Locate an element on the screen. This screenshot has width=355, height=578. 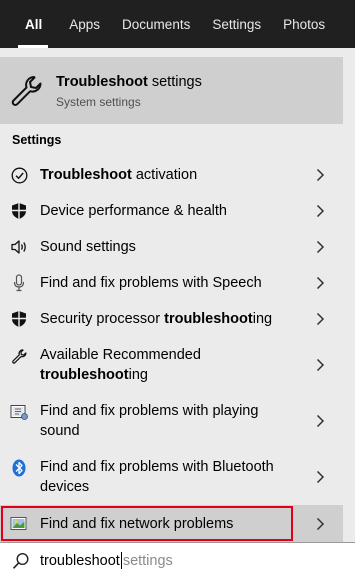
tab-settings-label: Settings is located at coordinates (237, 24).